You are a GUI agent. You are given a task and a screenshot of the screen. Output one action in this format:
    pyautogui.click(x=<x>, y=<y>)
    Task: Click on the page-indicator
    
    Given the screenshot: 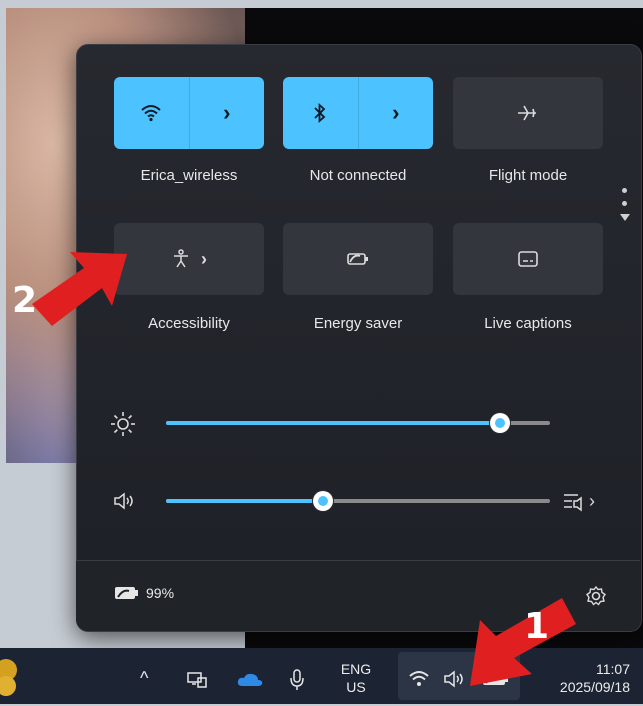 What is the action you would take?
    pyautogui.click(x=625, y=204)
    